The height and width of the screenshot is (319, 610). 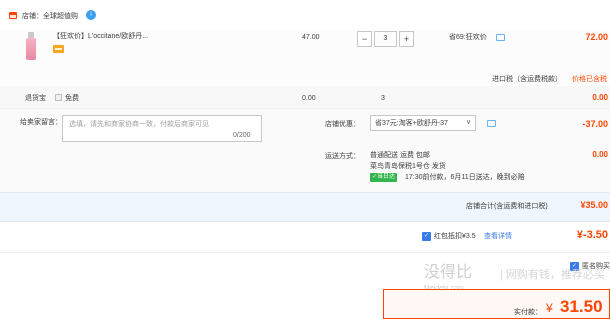 I want to click on delivery-estimate: 17:30前付款，6月11日送达，晚到必赔, so click(x=465, y=177).